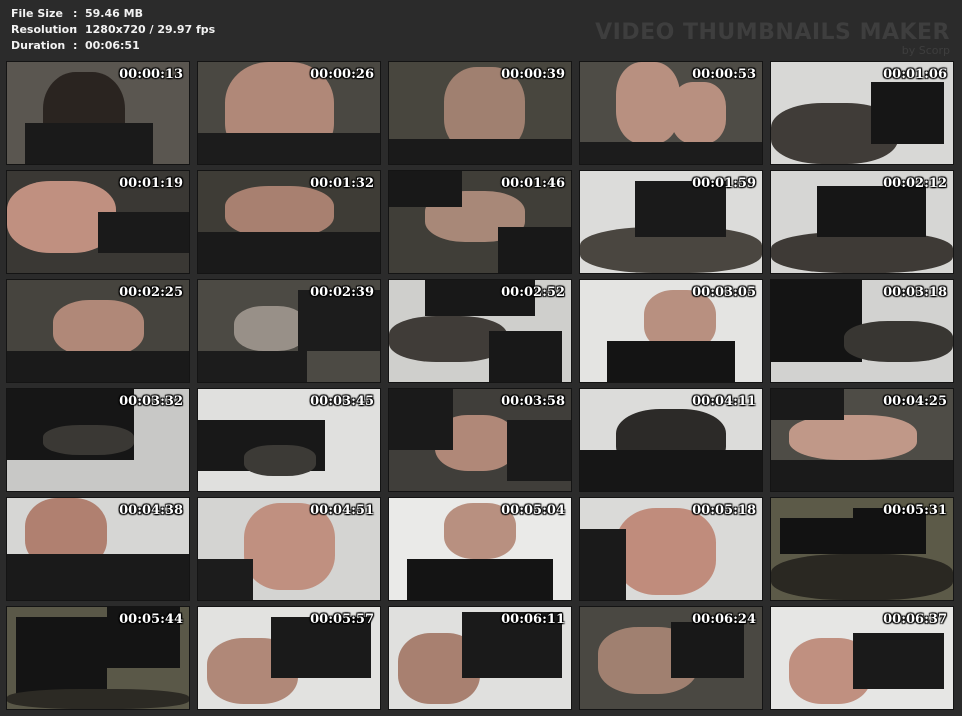 The height and width of the screenshot is (716, 962). I want to click on file-size-row: File Size : 59.46 MB, so click(113, 14).